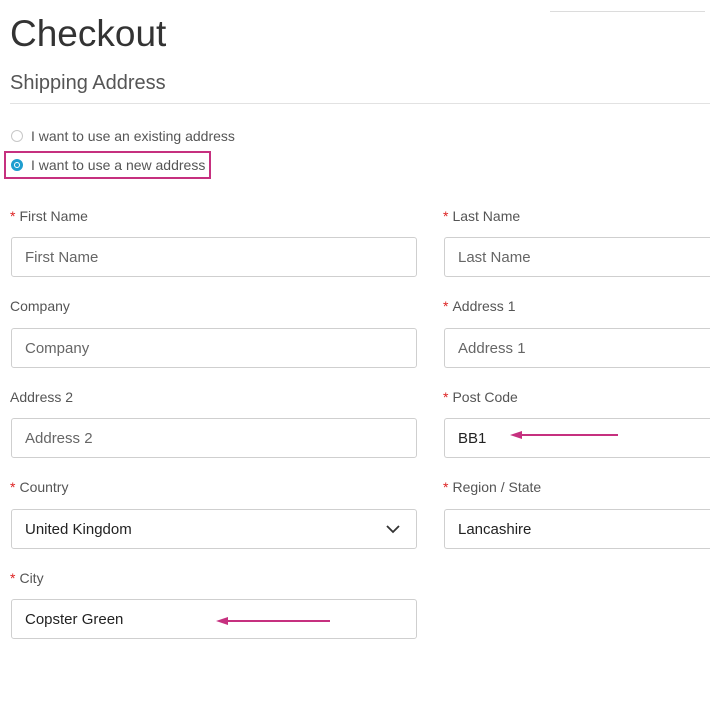 This screenshot has height=710, width=710. What do you see at coordinates (27, 578) in the screenshot?
I see `city-label: * City` at bounding box center [27, 578].